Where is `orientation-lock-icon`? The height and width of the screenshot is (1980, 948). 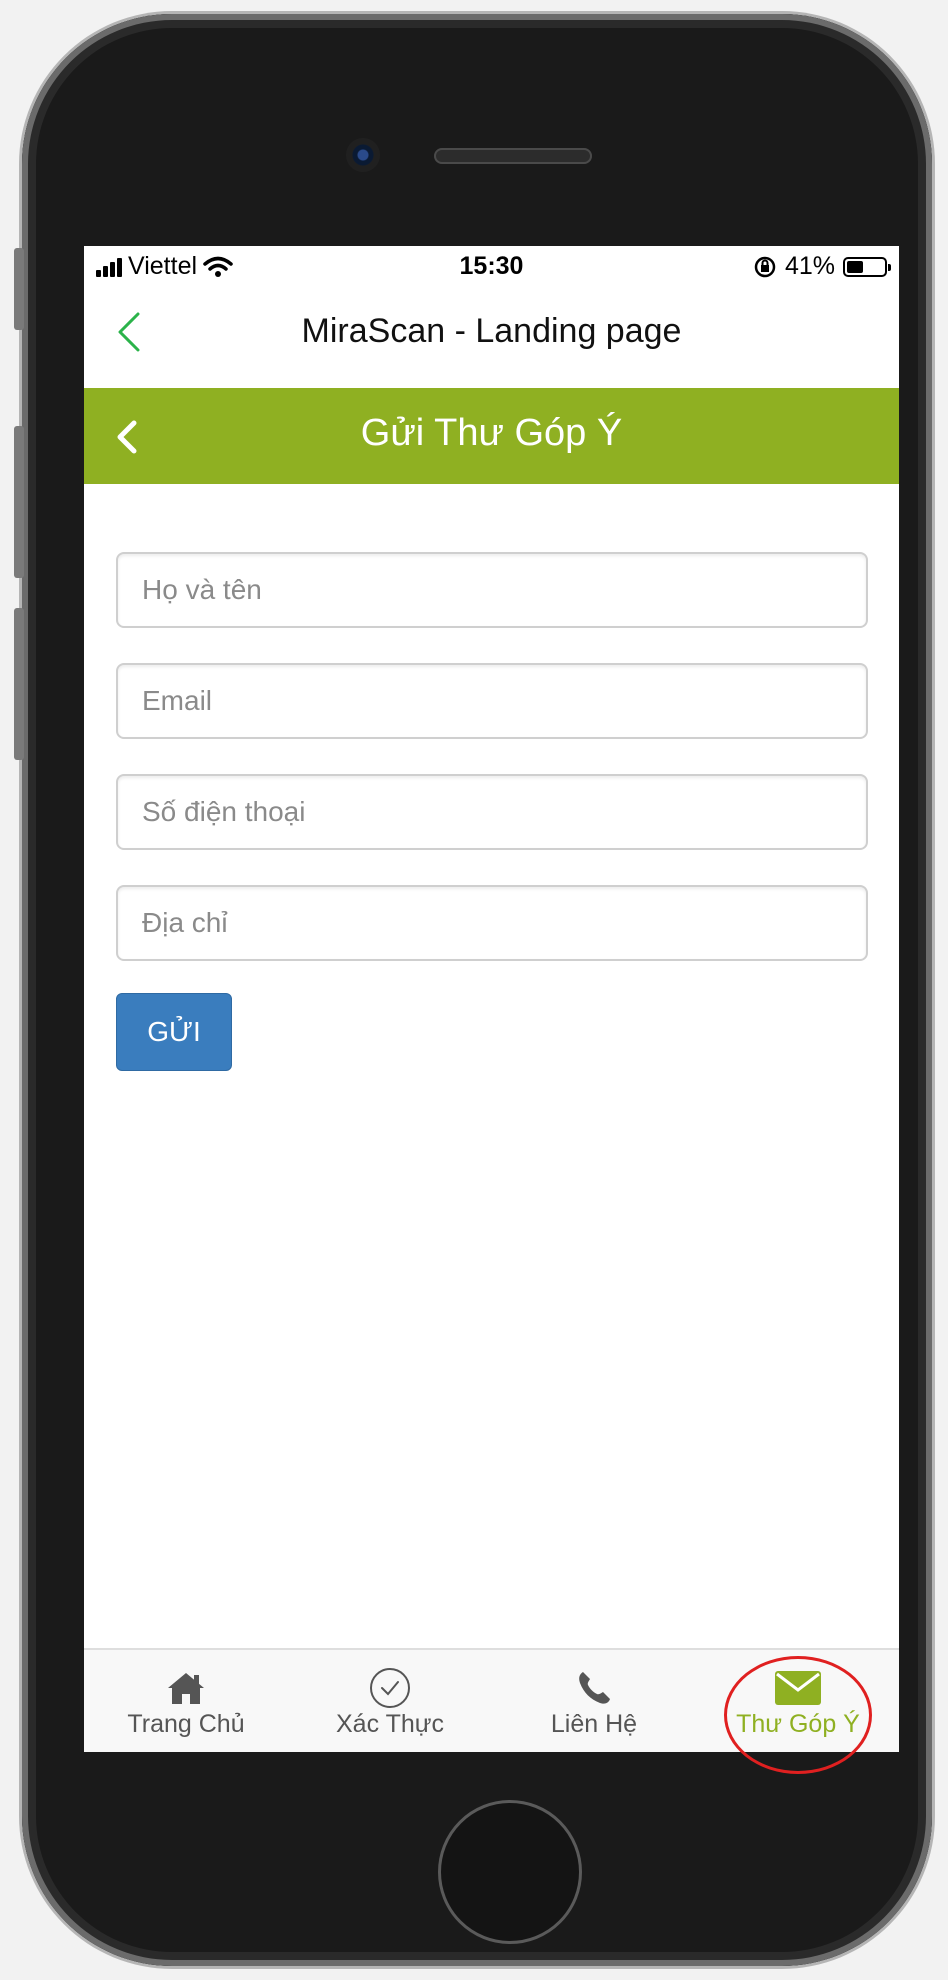
orientation-lock-icon is located at coordinates (765, 266).